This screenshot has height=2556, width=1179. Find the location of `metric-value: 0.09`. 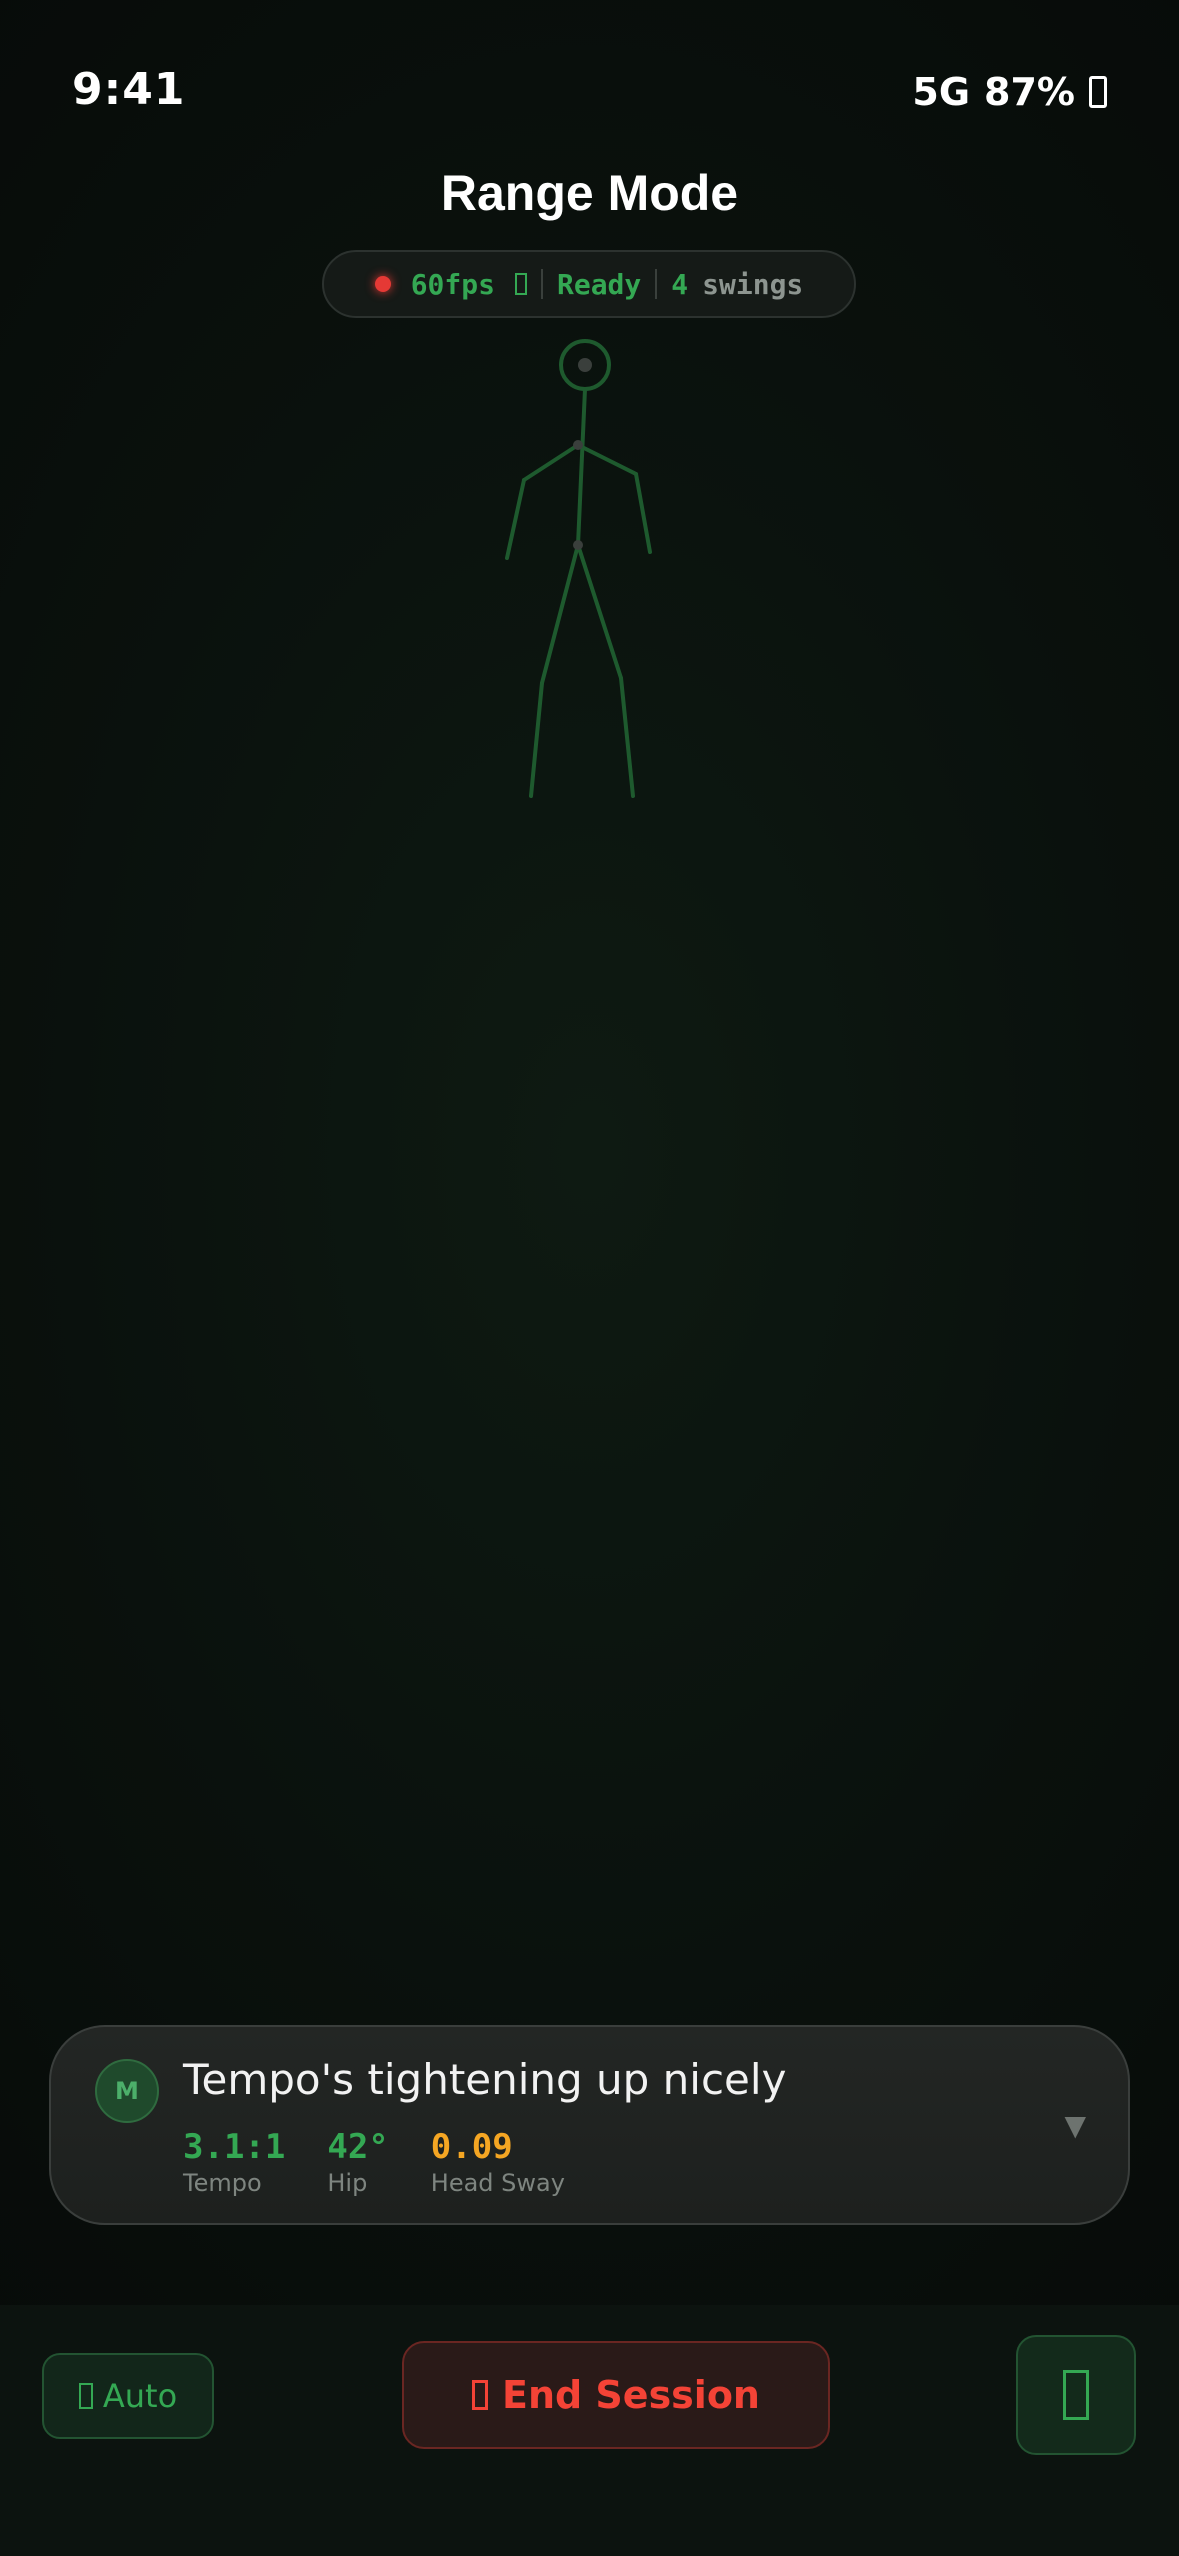

metric-value: 0.09 is located at coordinates (471, 2147).